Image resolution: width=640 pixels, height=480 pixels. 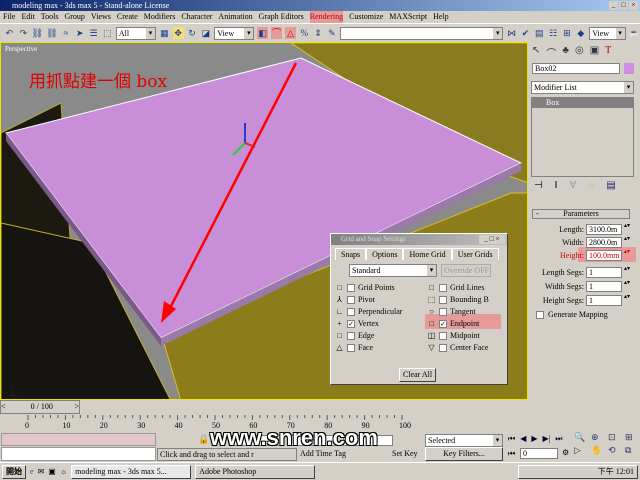 I want to click on snap-edge: □ Edge, so click(x=354, y=335).